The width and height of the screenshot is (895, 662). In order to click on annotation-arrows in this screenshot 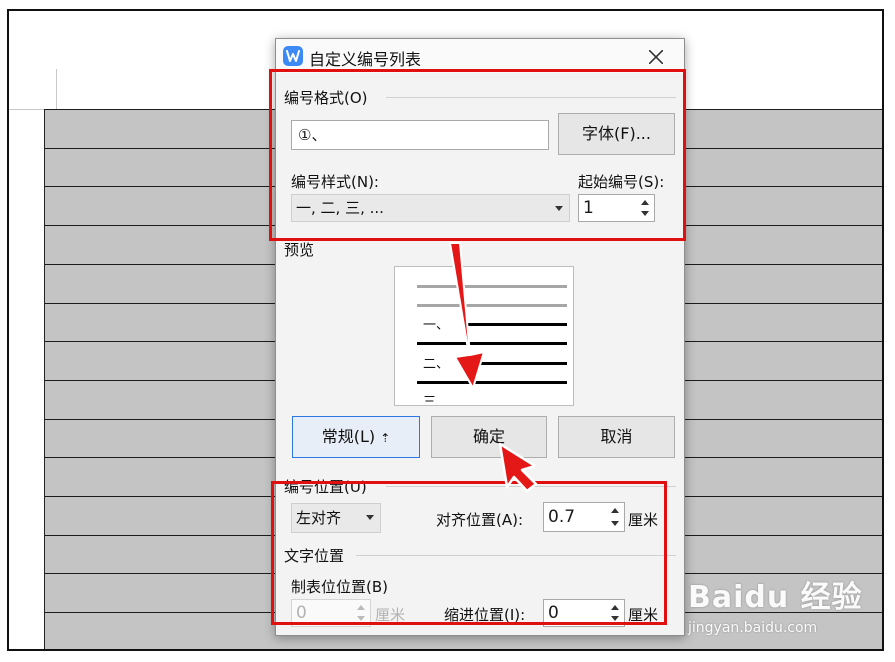, I will do `click(493, 367)`.